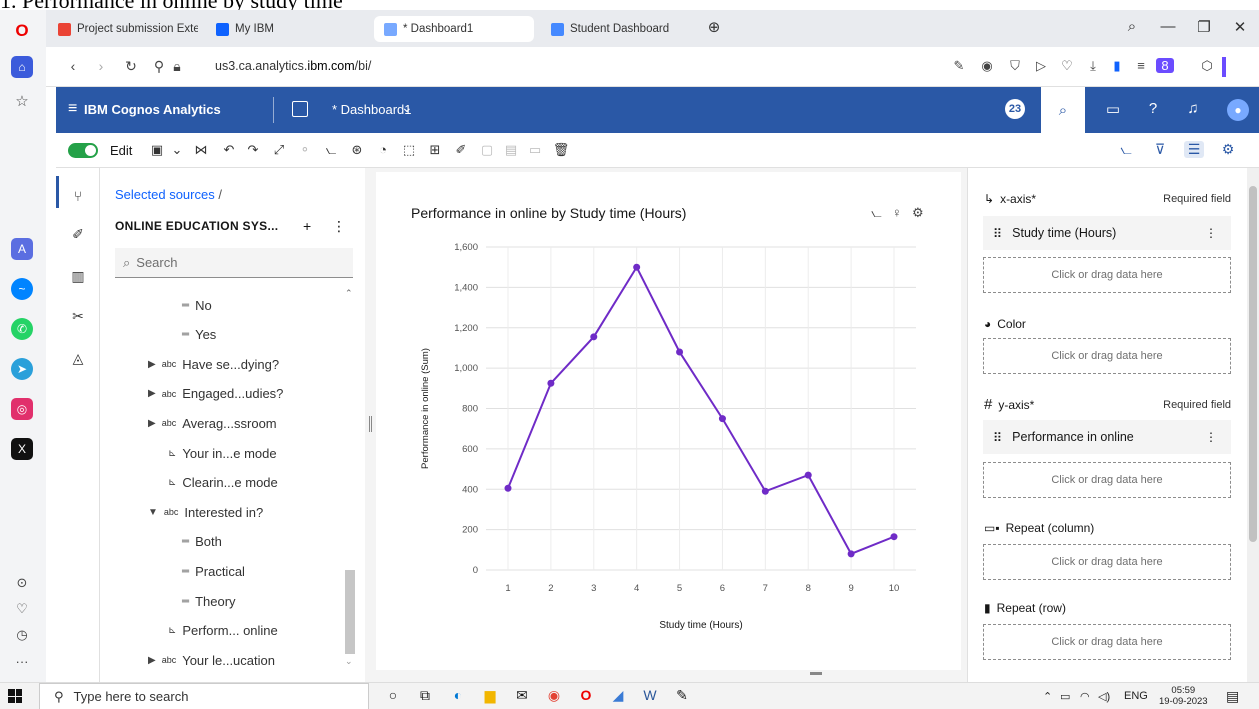 The width and height of the screenshot is (1259, 709). Describe the element at coordinates (1107, 562) in the screenshot. I see `repeat-column-drop-zone: Click or drag data here` at that location.